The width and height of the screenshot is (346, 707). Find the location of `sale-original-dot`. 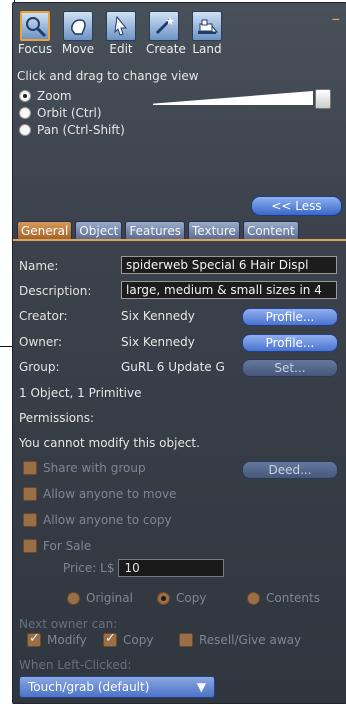

sale-original-dot is located at coordinates (73, 598).